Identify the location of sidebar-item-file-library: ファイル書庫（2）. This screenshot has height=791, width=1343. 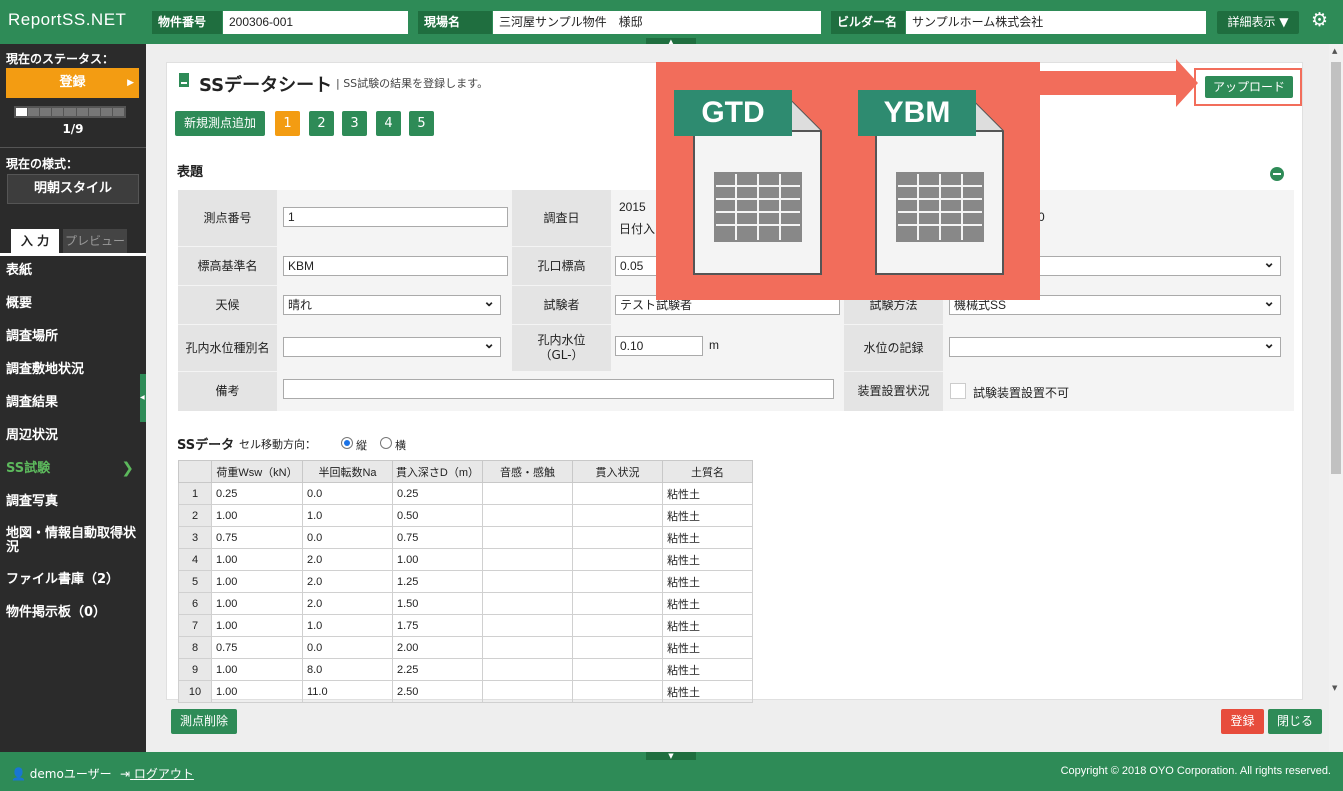
(73, 580).